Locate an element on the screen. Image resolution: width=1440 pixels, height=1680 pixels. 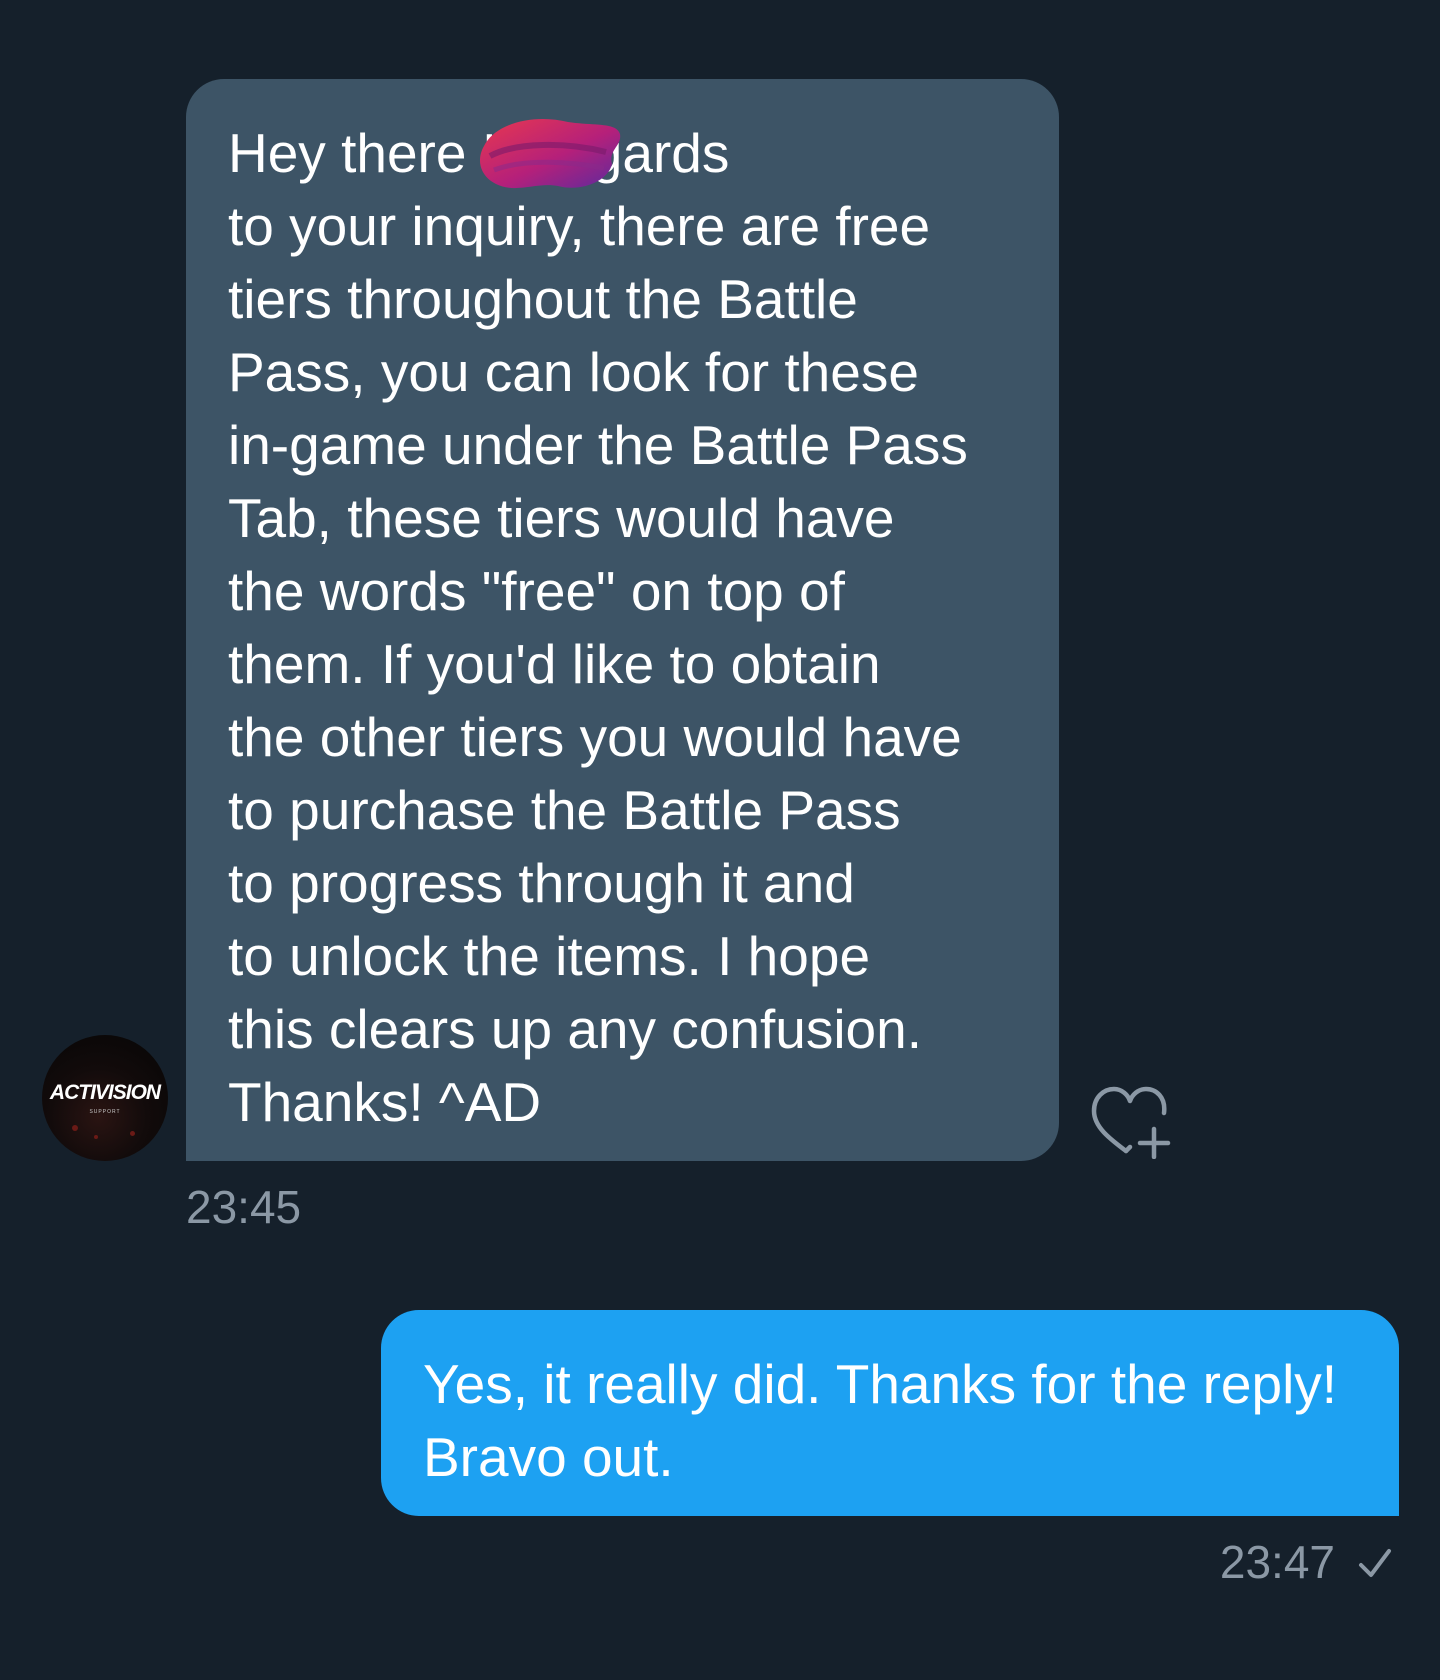
avatar-brand-sub: SUPPORT is located at coordinates (105, 1112).